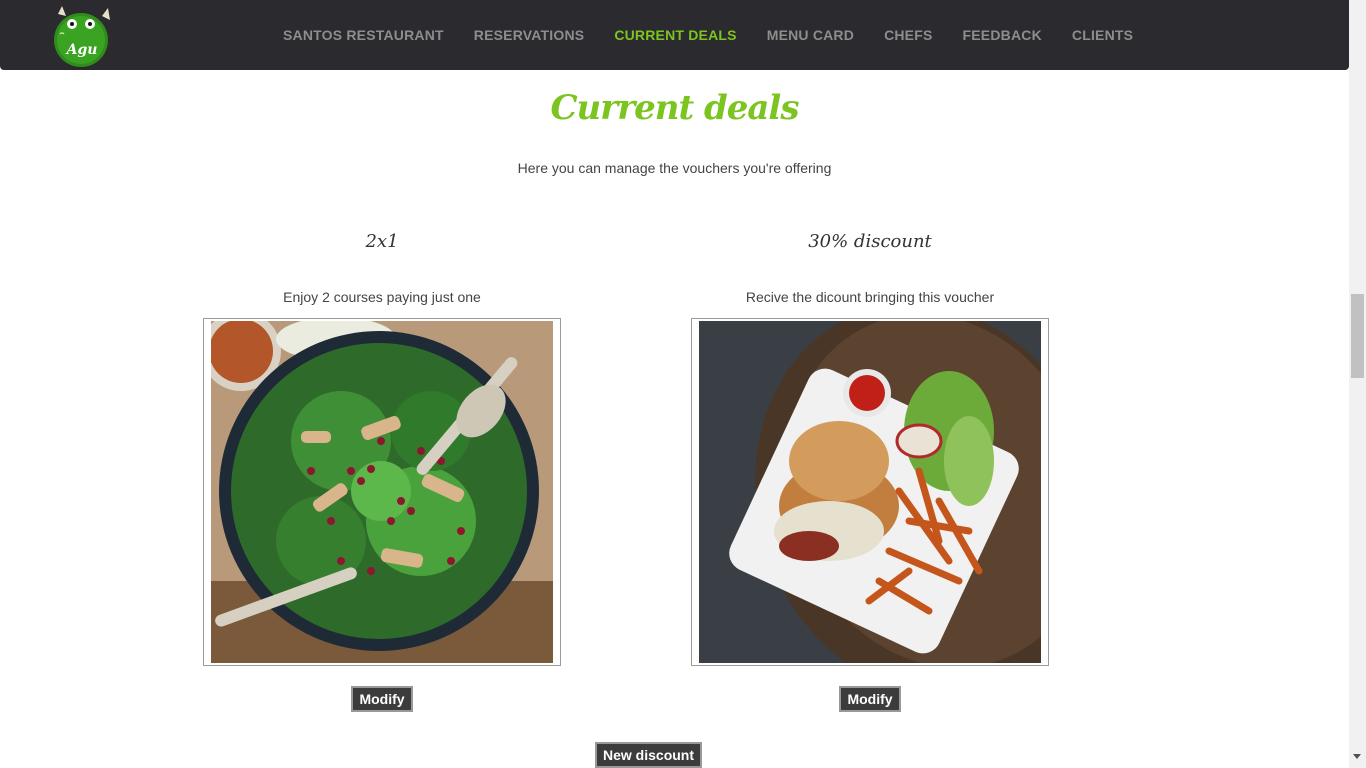 Image resolution: width=1366 pixels, height=768 pixels. I want to click on page-scrollbar, so click(1357, 384).